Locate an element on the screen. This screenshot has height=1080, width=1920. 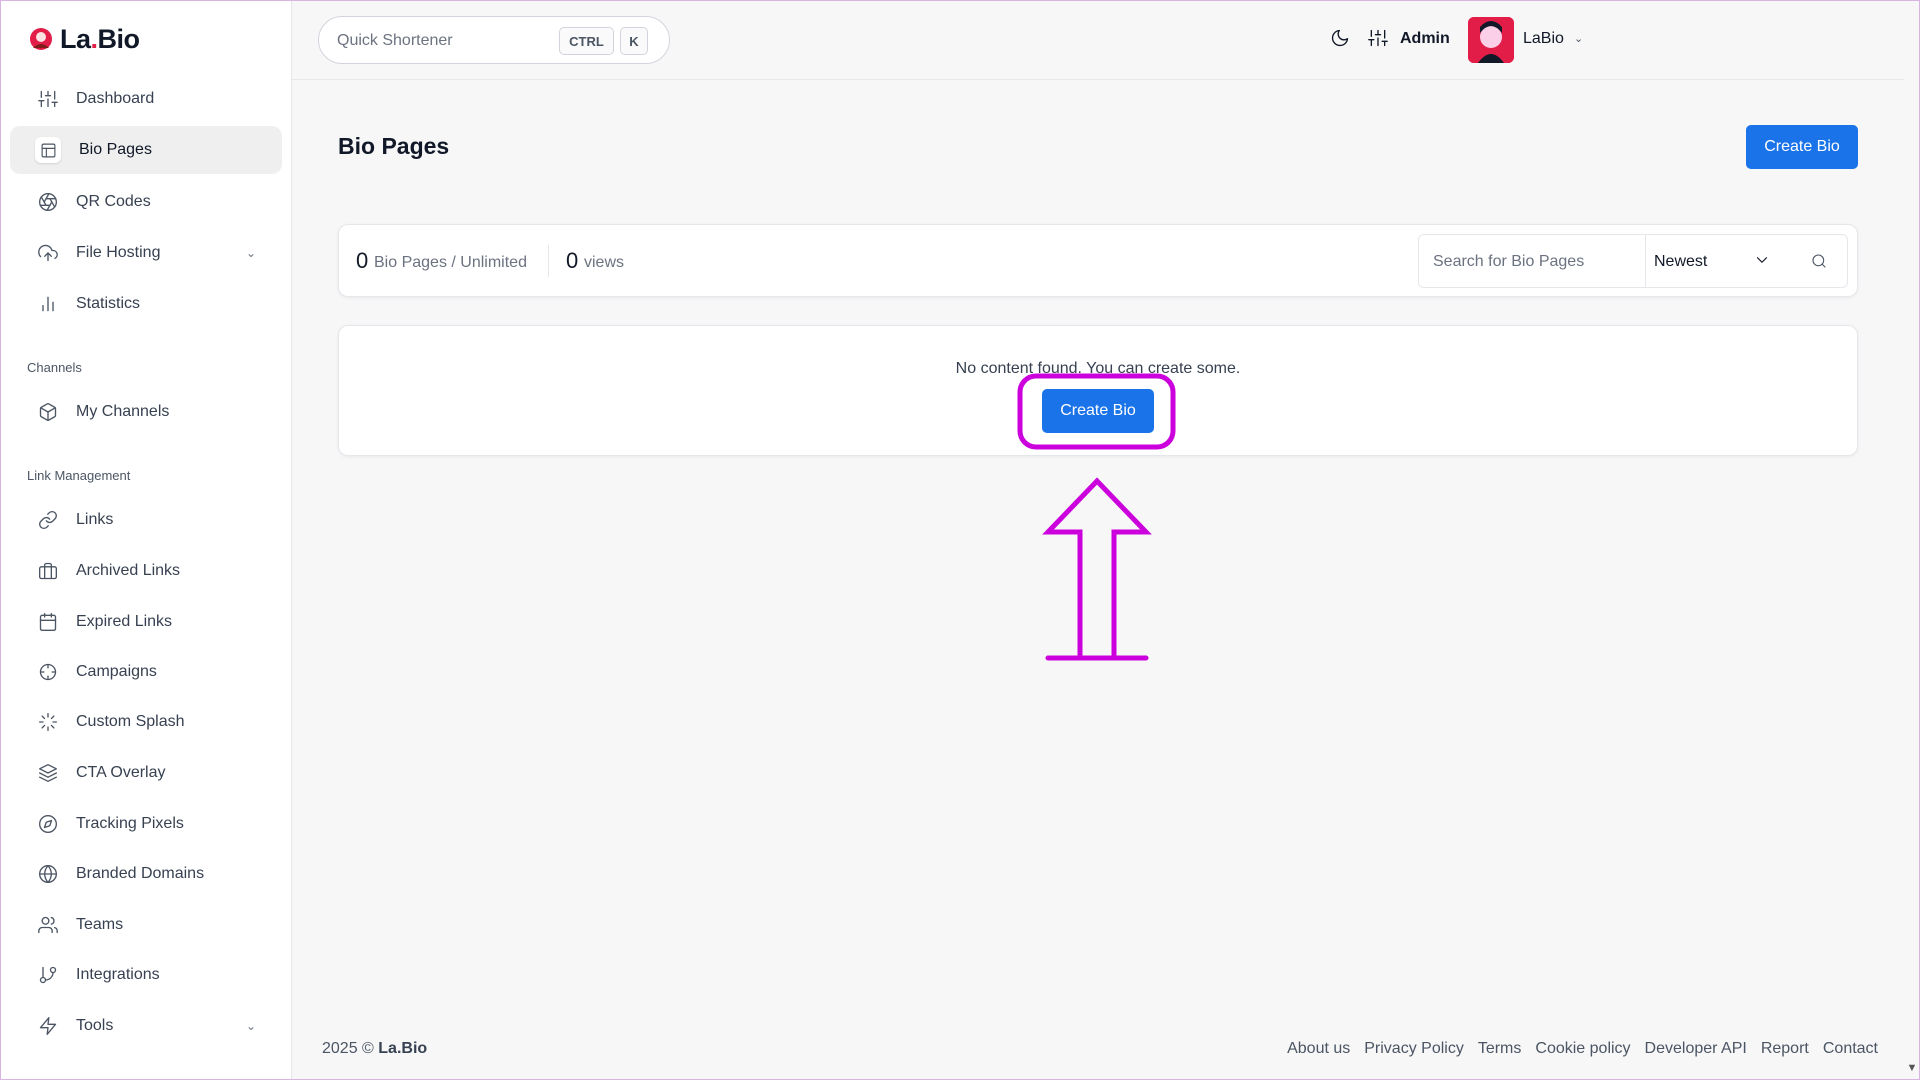
arrow-up-icon is located at coordinates (1097, 569).